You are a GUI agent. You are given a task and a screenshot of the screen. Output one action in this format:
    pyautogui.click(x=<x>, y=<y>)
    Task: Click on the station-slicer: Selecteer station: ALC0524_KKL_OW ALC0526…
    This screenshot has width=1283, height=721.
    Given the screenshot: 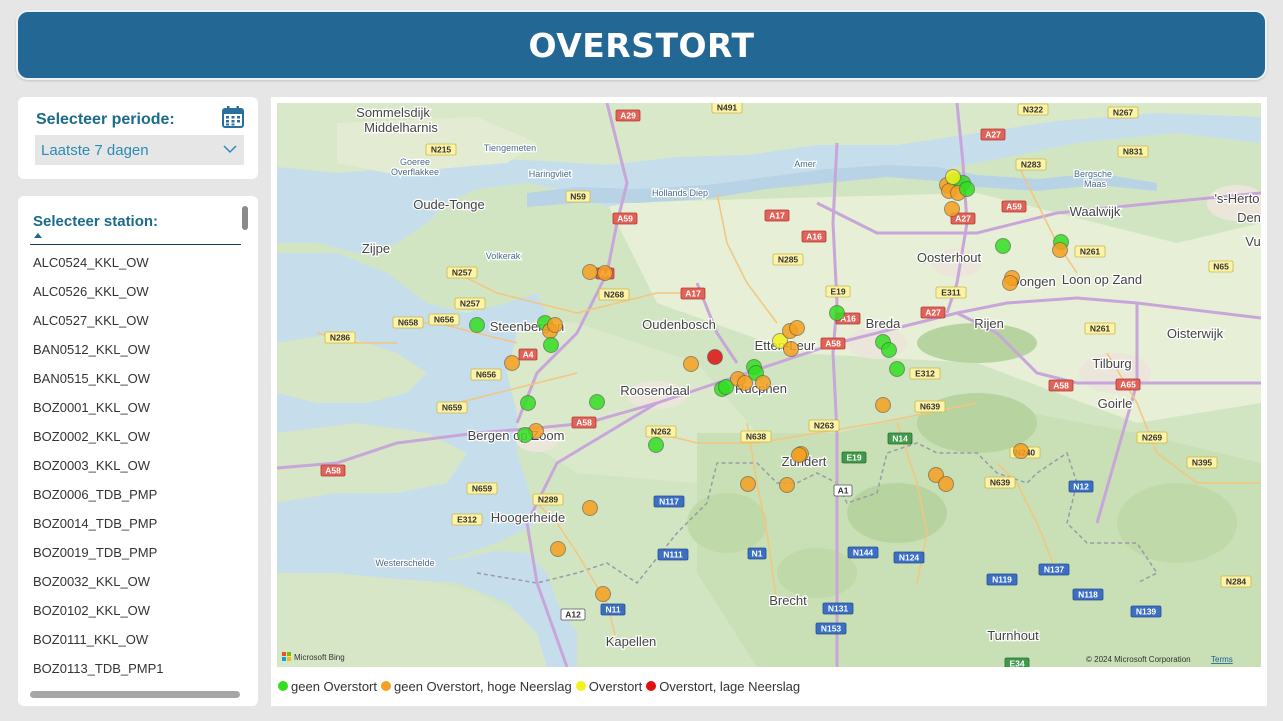 What is the action you would take?
    pyautogui.click(x=138, y=451)
    